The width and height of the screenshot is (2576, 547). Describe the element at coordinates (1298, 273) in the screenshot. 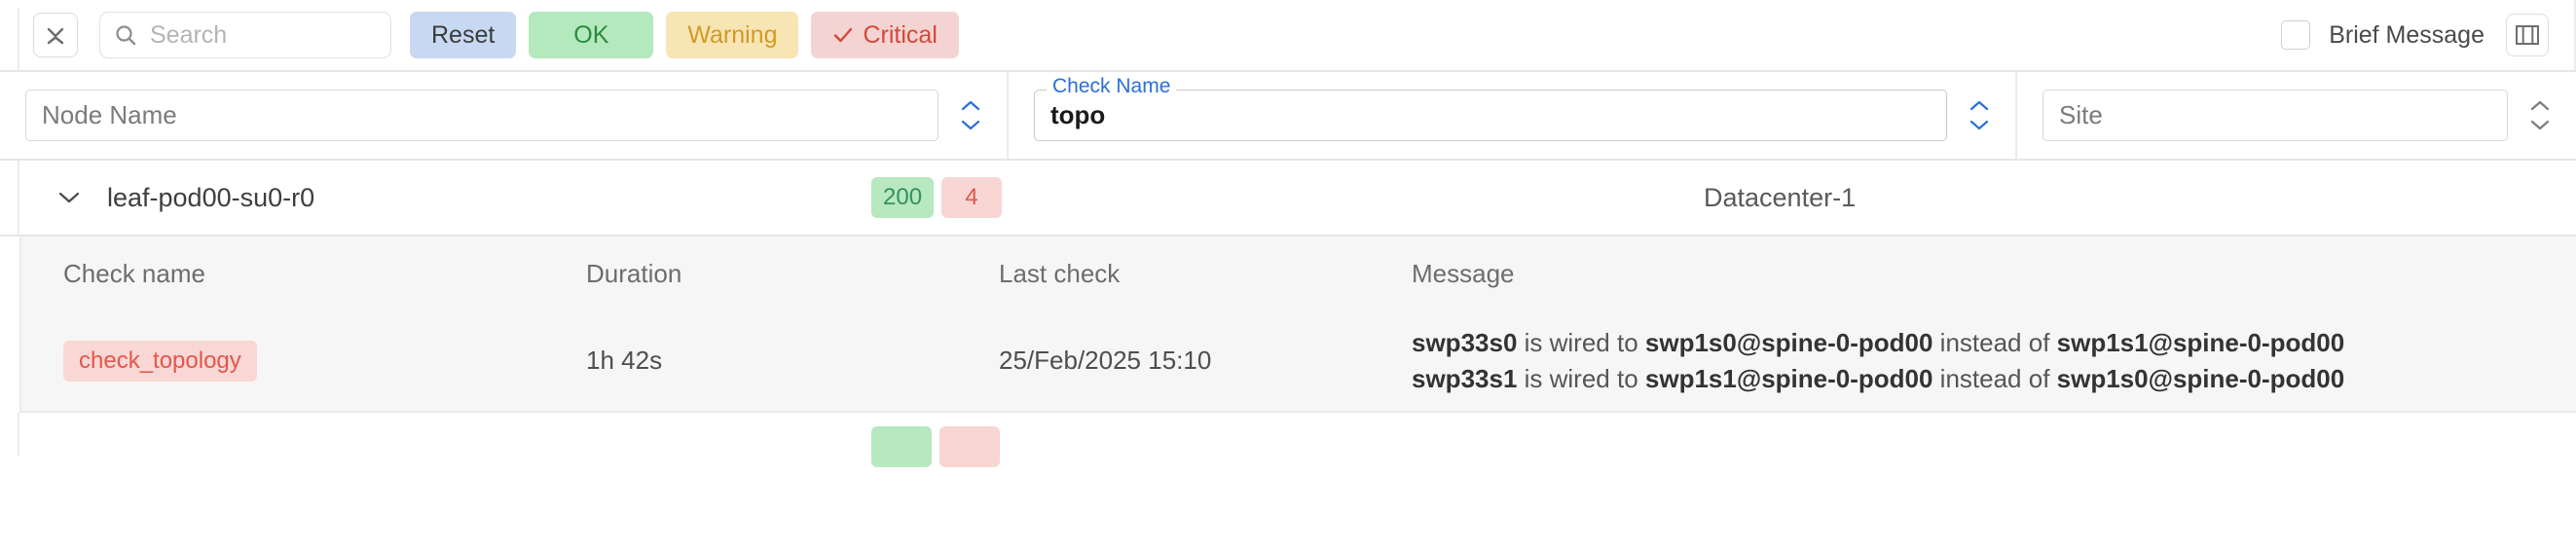

I see `table-header-row: Check name Duration Last check Message` at that location.